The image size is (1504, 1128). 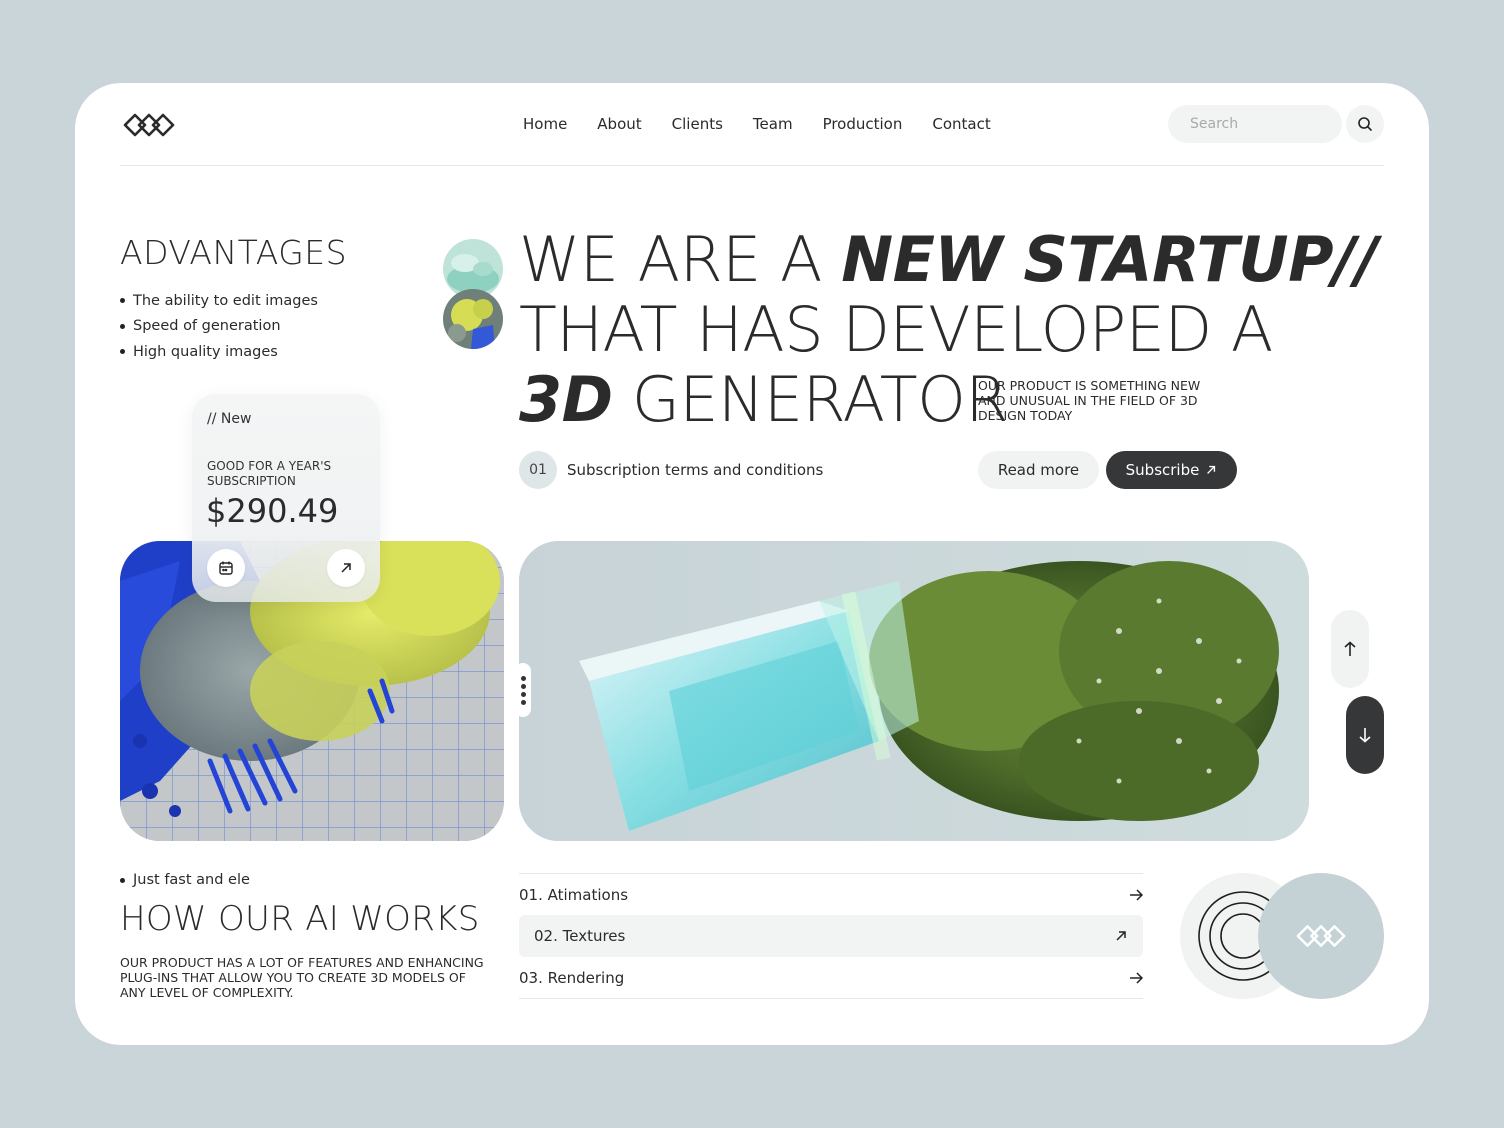 What do you see at coordinates (272, 511) in the screenshot?
I see `price-value: $290.49` at bounding box center [272, 511].